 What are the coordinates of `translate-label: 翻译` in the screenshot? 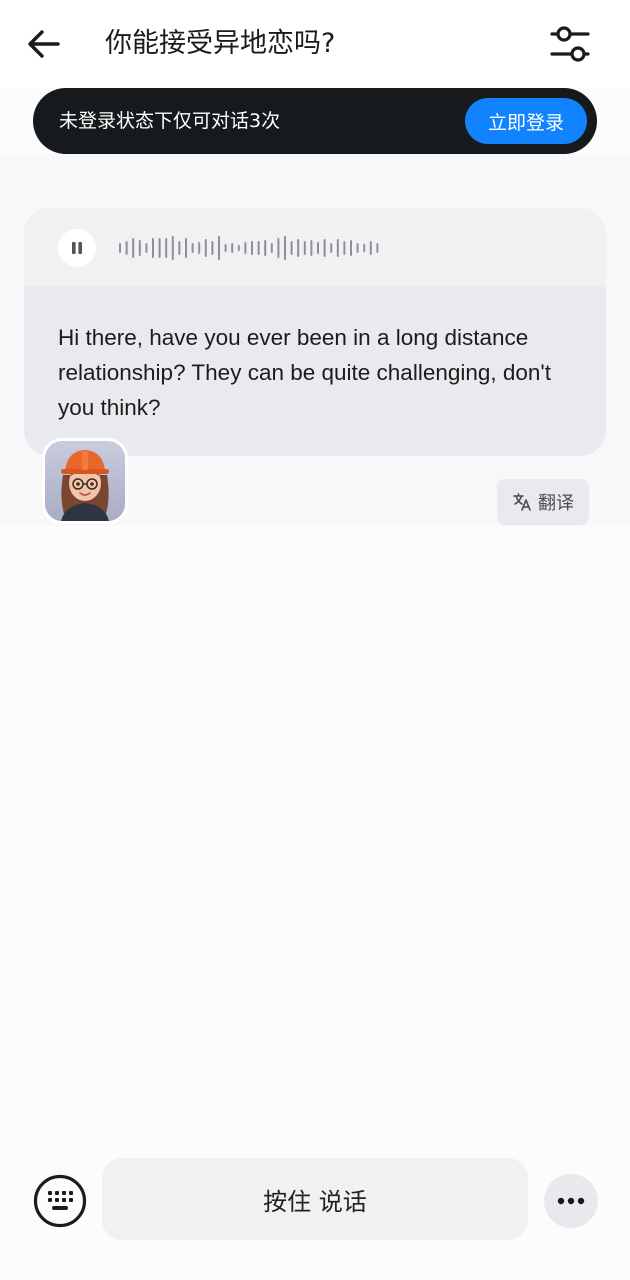 It's located at (556, 503).